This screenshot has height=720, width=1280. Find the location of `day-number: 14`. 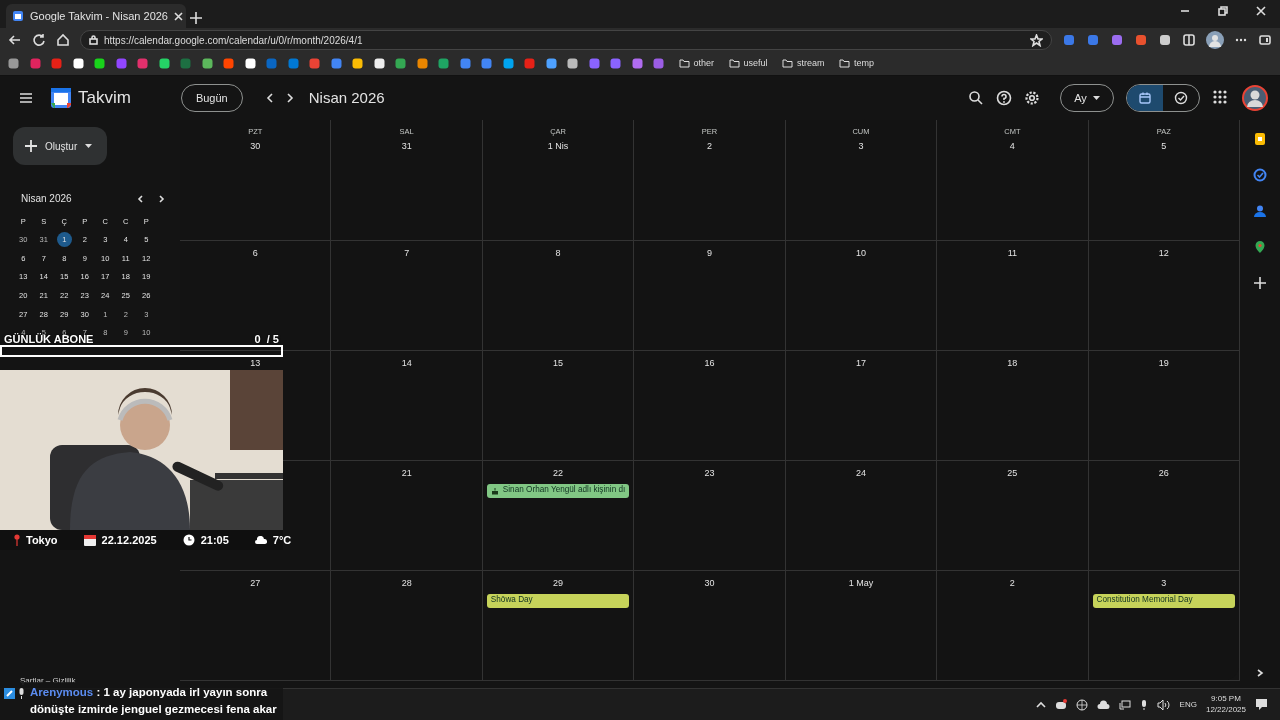

day-number: 14 is located at coordinates (406, 364).